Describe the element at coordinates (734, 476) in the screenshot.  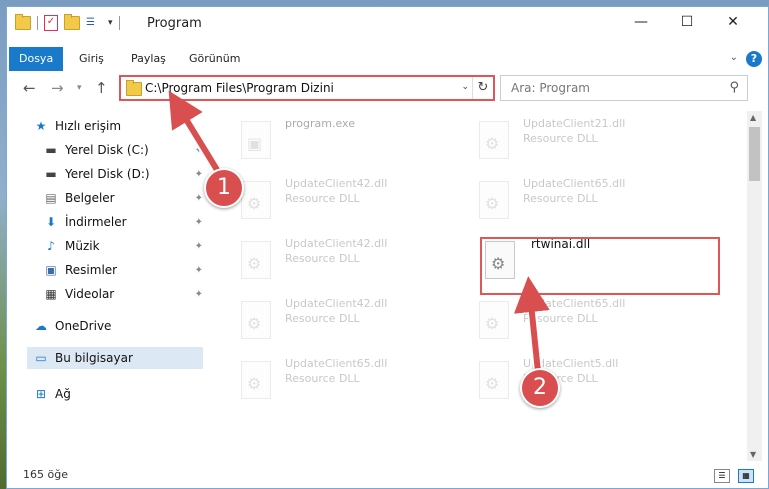
I see `view-switcher: ☰ ▦` at that location.